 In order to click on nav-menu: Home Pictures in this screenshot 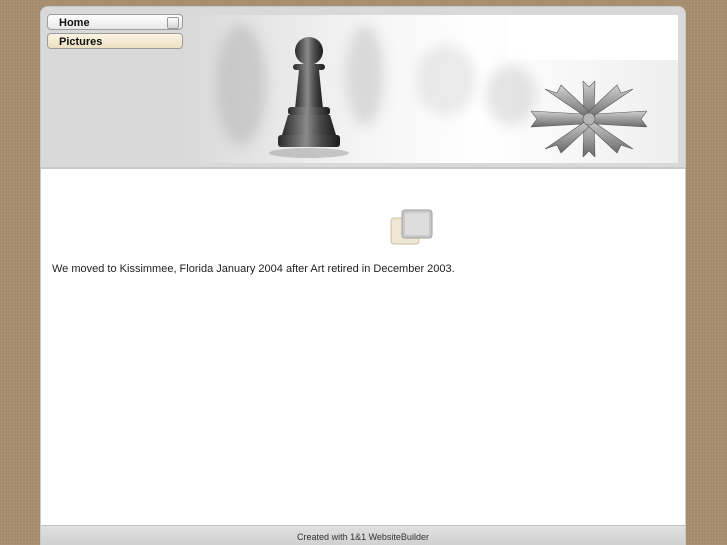, I will do `click(115, 33)`.